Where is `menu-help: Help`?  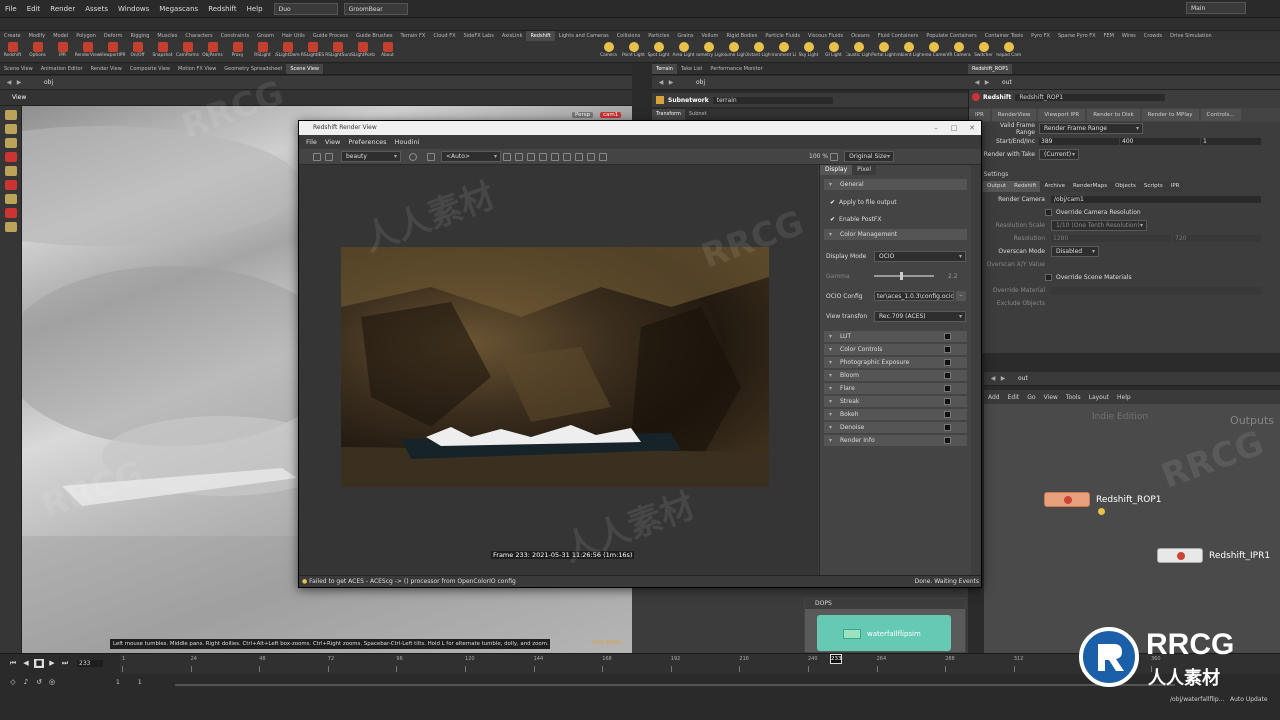 menu-help: Help is located at coordinates (255, 9).